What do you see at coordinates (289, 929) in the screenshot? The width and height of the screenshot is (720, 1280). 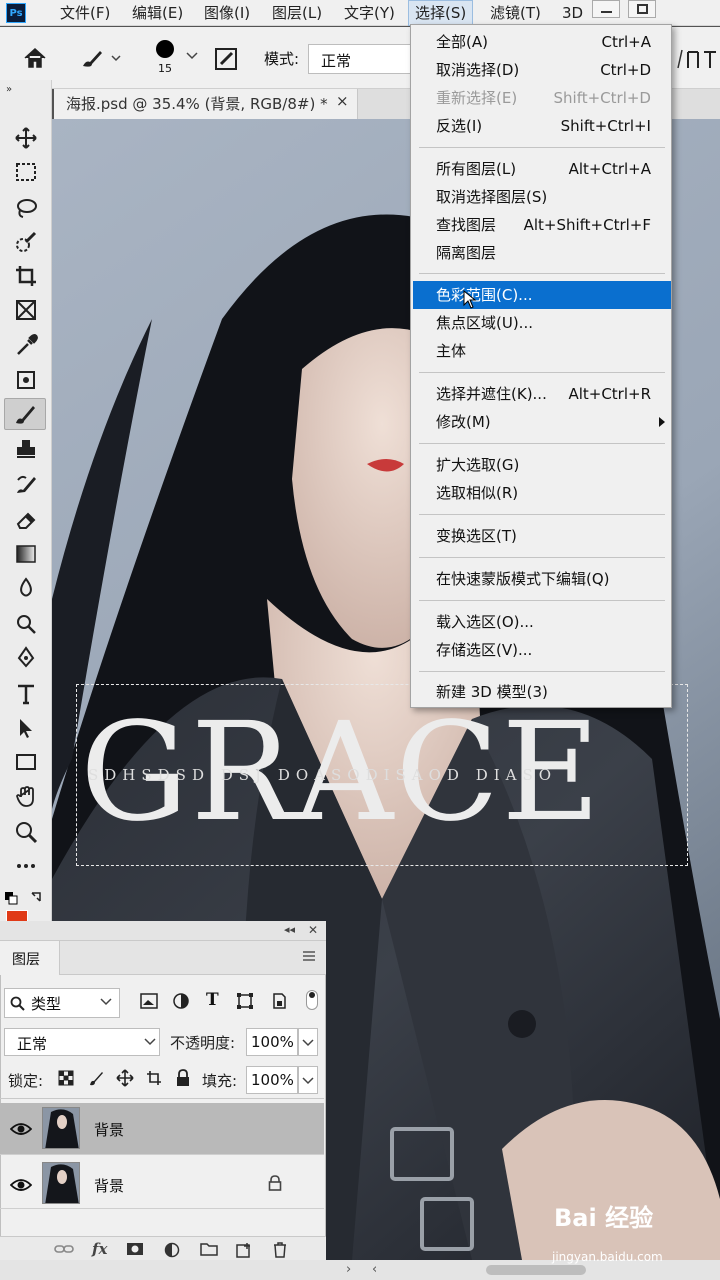 I see `collapse-panel-icon: ◂◂` at bounding box center [289, 929].